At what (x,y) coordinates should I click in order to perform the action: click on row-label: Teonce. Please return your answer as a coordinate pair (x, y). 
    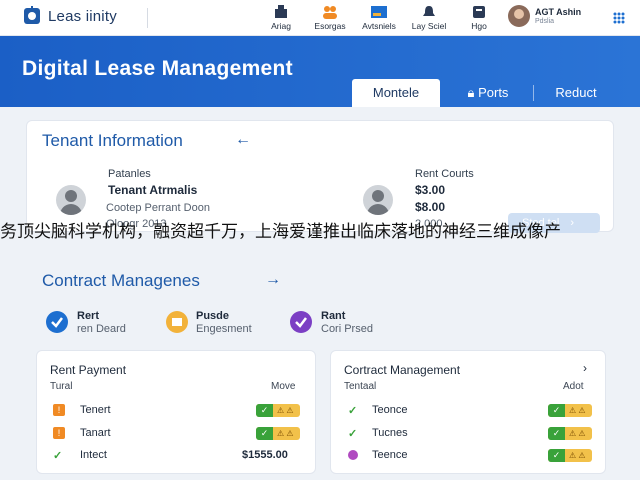
    Looking at the image, I should click on (390, 410).